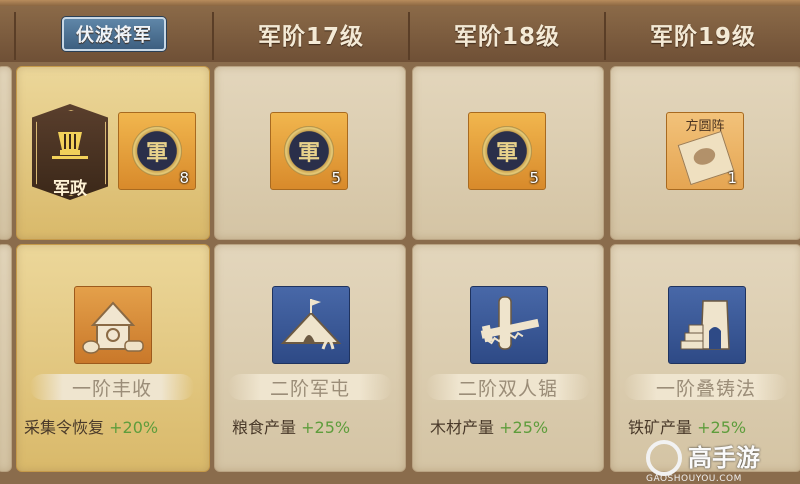 The image size is (800, 484). Describe the element at coordinates (7, 34) in the screenshot. I see `header-edge` at that location.